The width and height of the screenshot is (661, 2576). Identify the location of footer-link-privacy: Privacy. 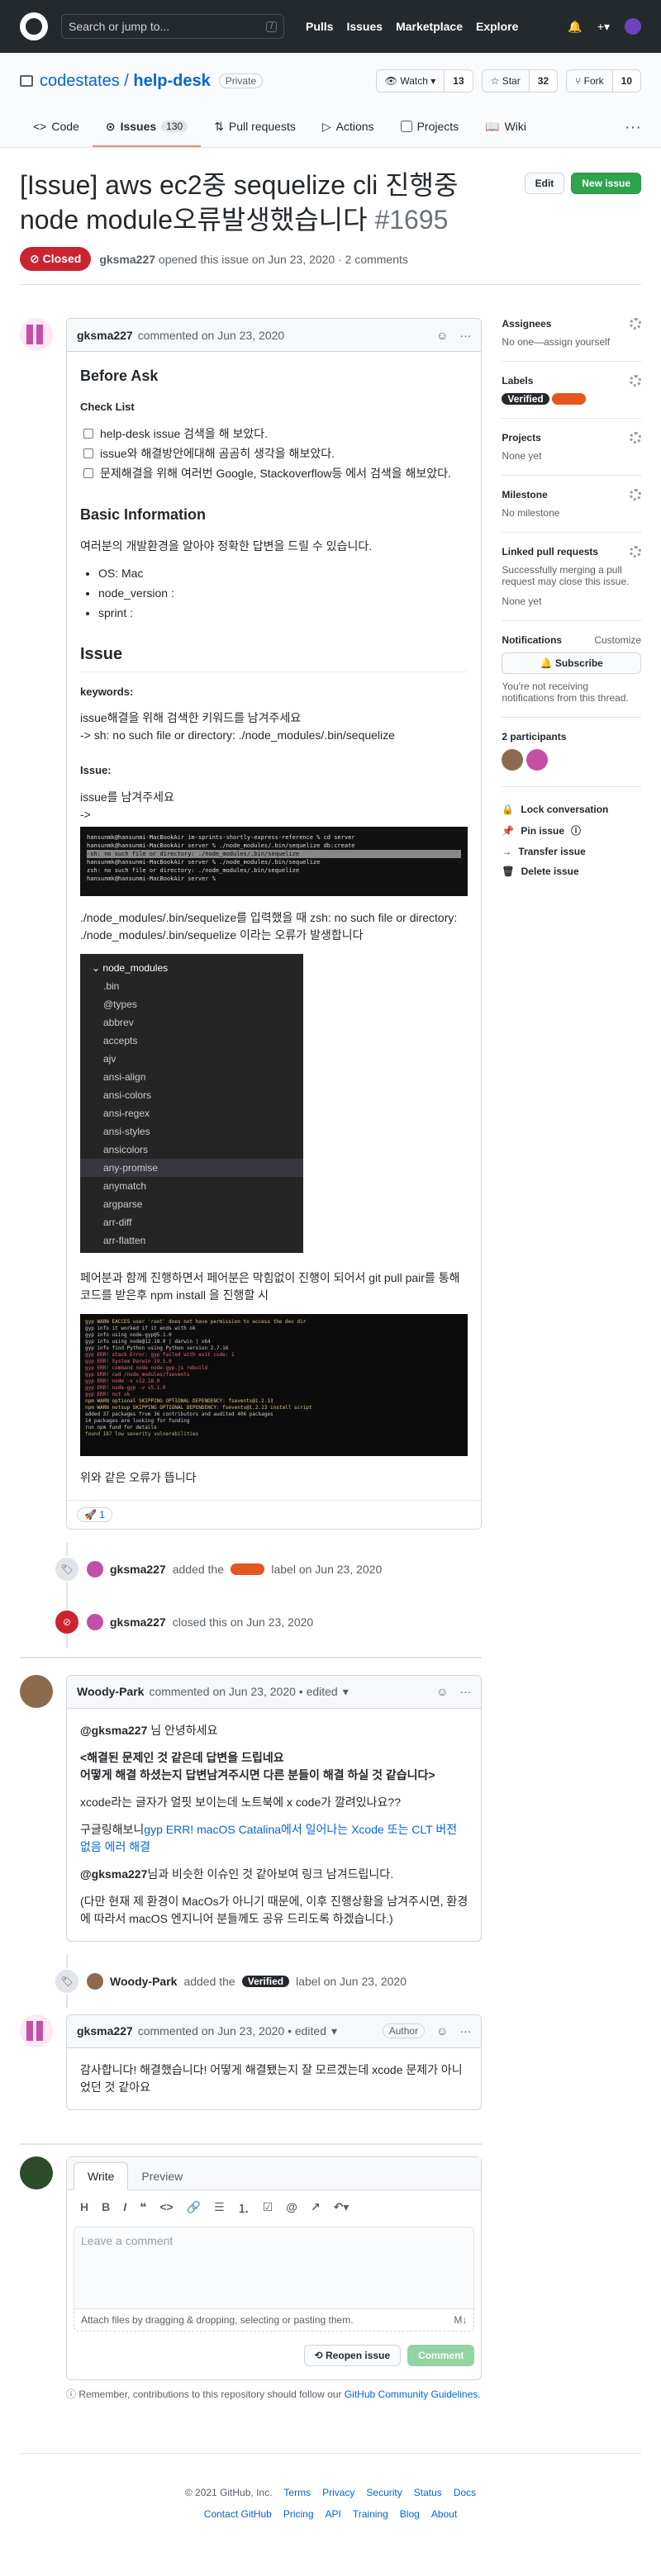
(338, 2493).